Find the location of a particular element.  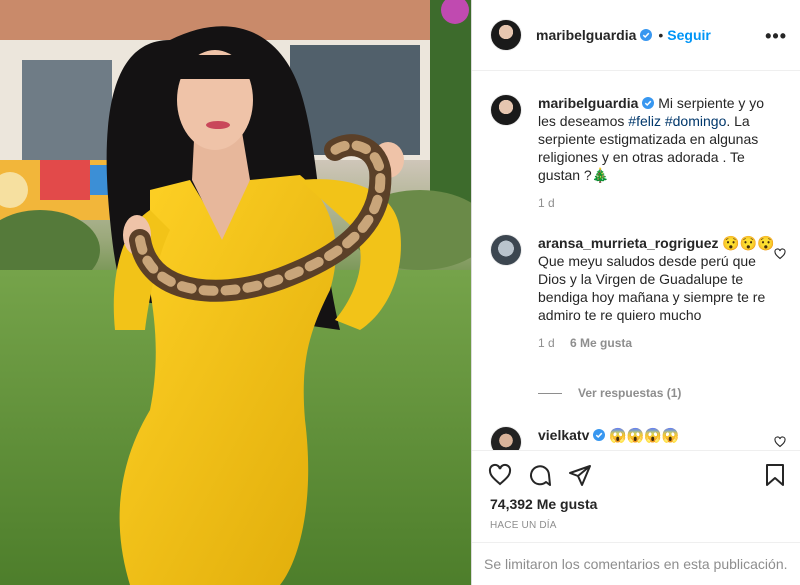

commenter-username: aransa_murrieta_rogriguez is located at coordinates (628, 243).